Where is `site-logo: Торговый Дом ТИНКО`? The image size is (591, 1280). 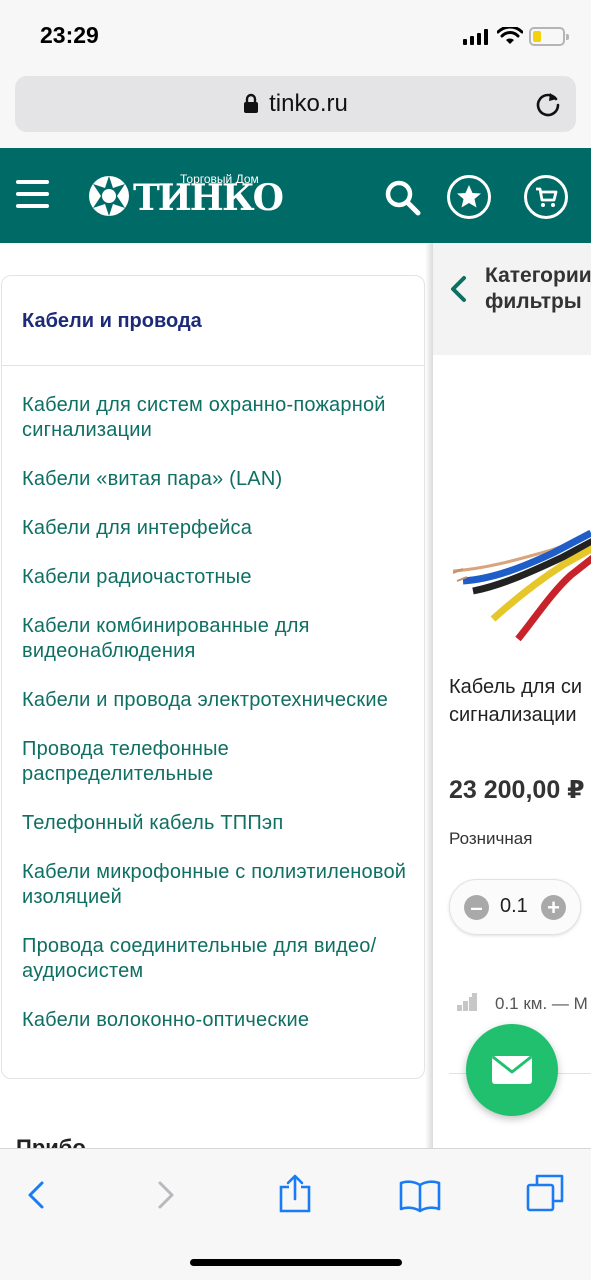 site-logo: Торговый Дом ТИНКО is located at coordinates (184, 196).